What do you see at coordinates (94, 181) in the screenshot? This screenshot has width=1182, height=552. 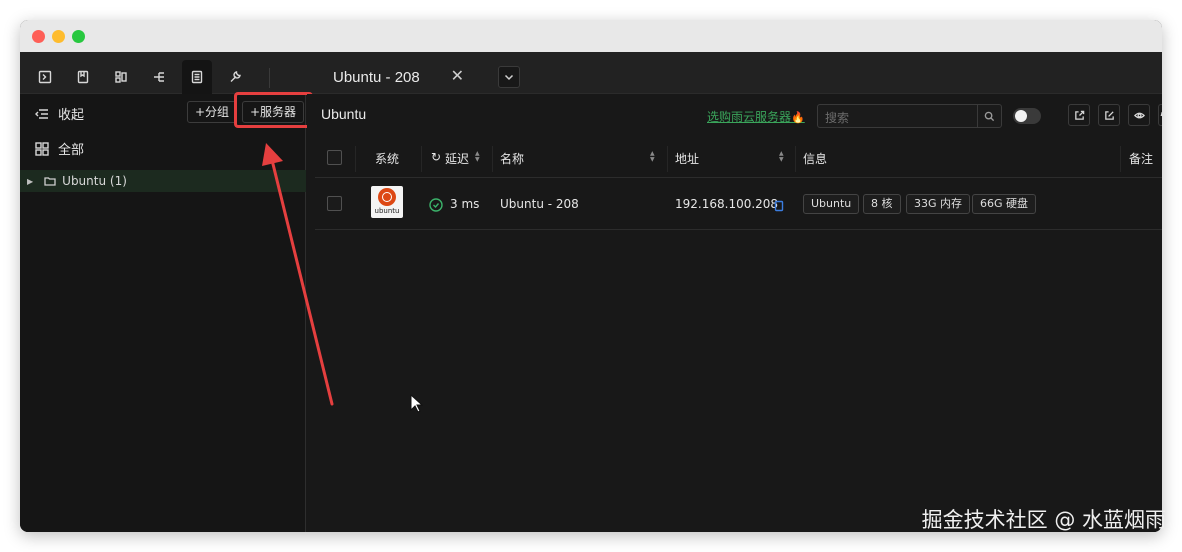 I see `tree-item-label: Ubuntu (1)` at bounding box center [94, 181].